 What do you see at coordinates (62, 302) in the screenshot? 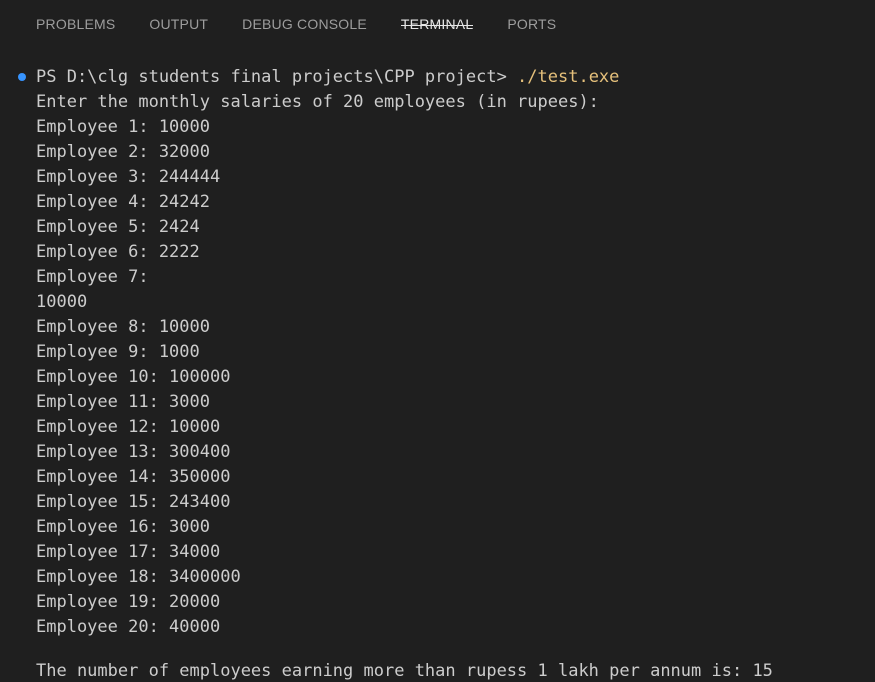
I see `output-line: 10000` at bounding box center [62, 302].